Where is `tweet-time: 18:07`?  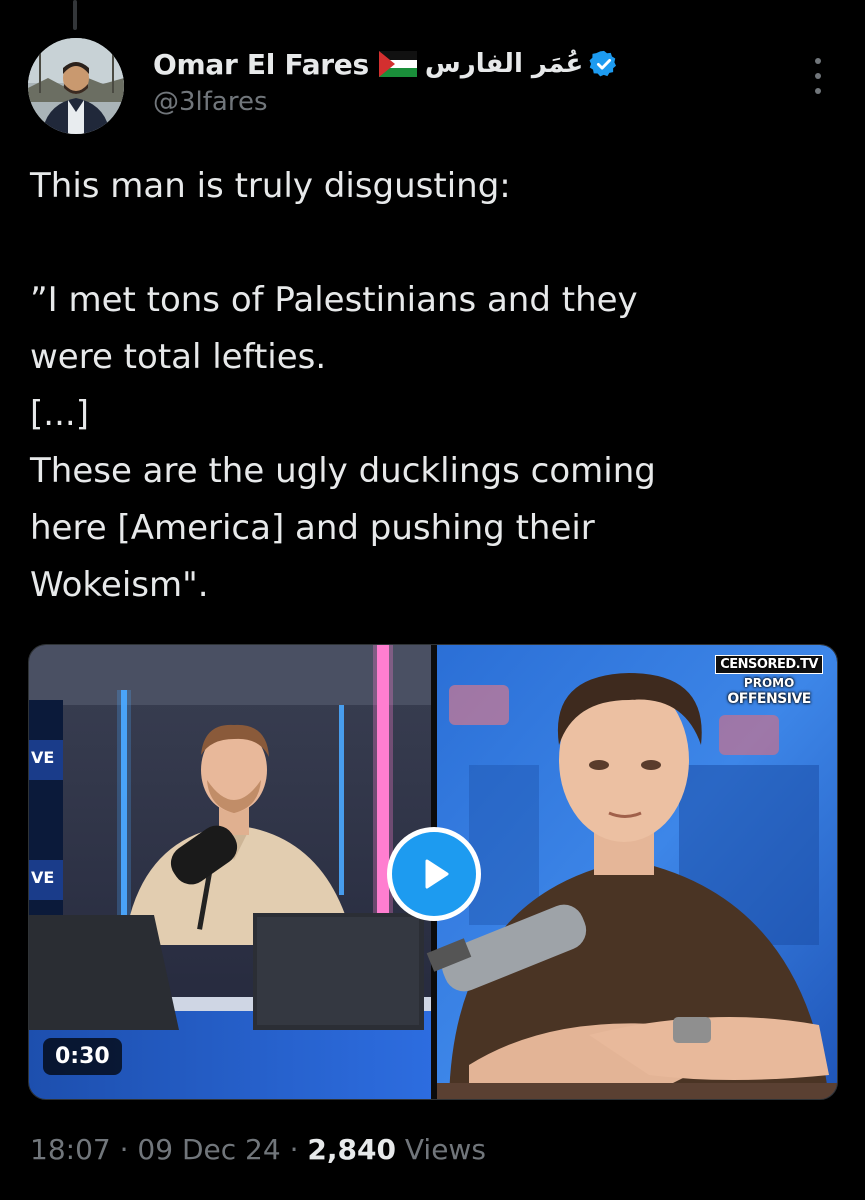
tweet-time: 18:07 is located at coordinates (70, 1149).